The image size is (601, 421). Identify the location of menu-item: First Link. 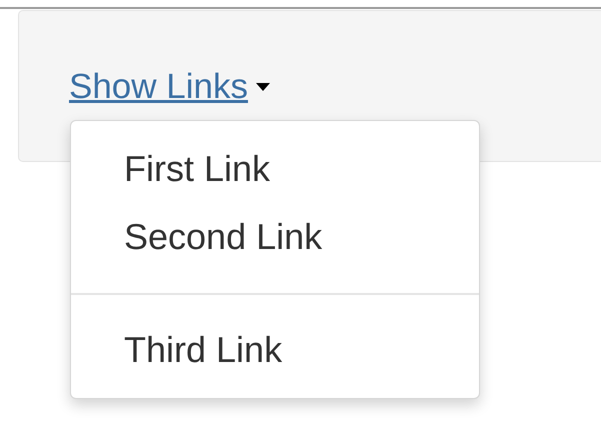
(275, 169).